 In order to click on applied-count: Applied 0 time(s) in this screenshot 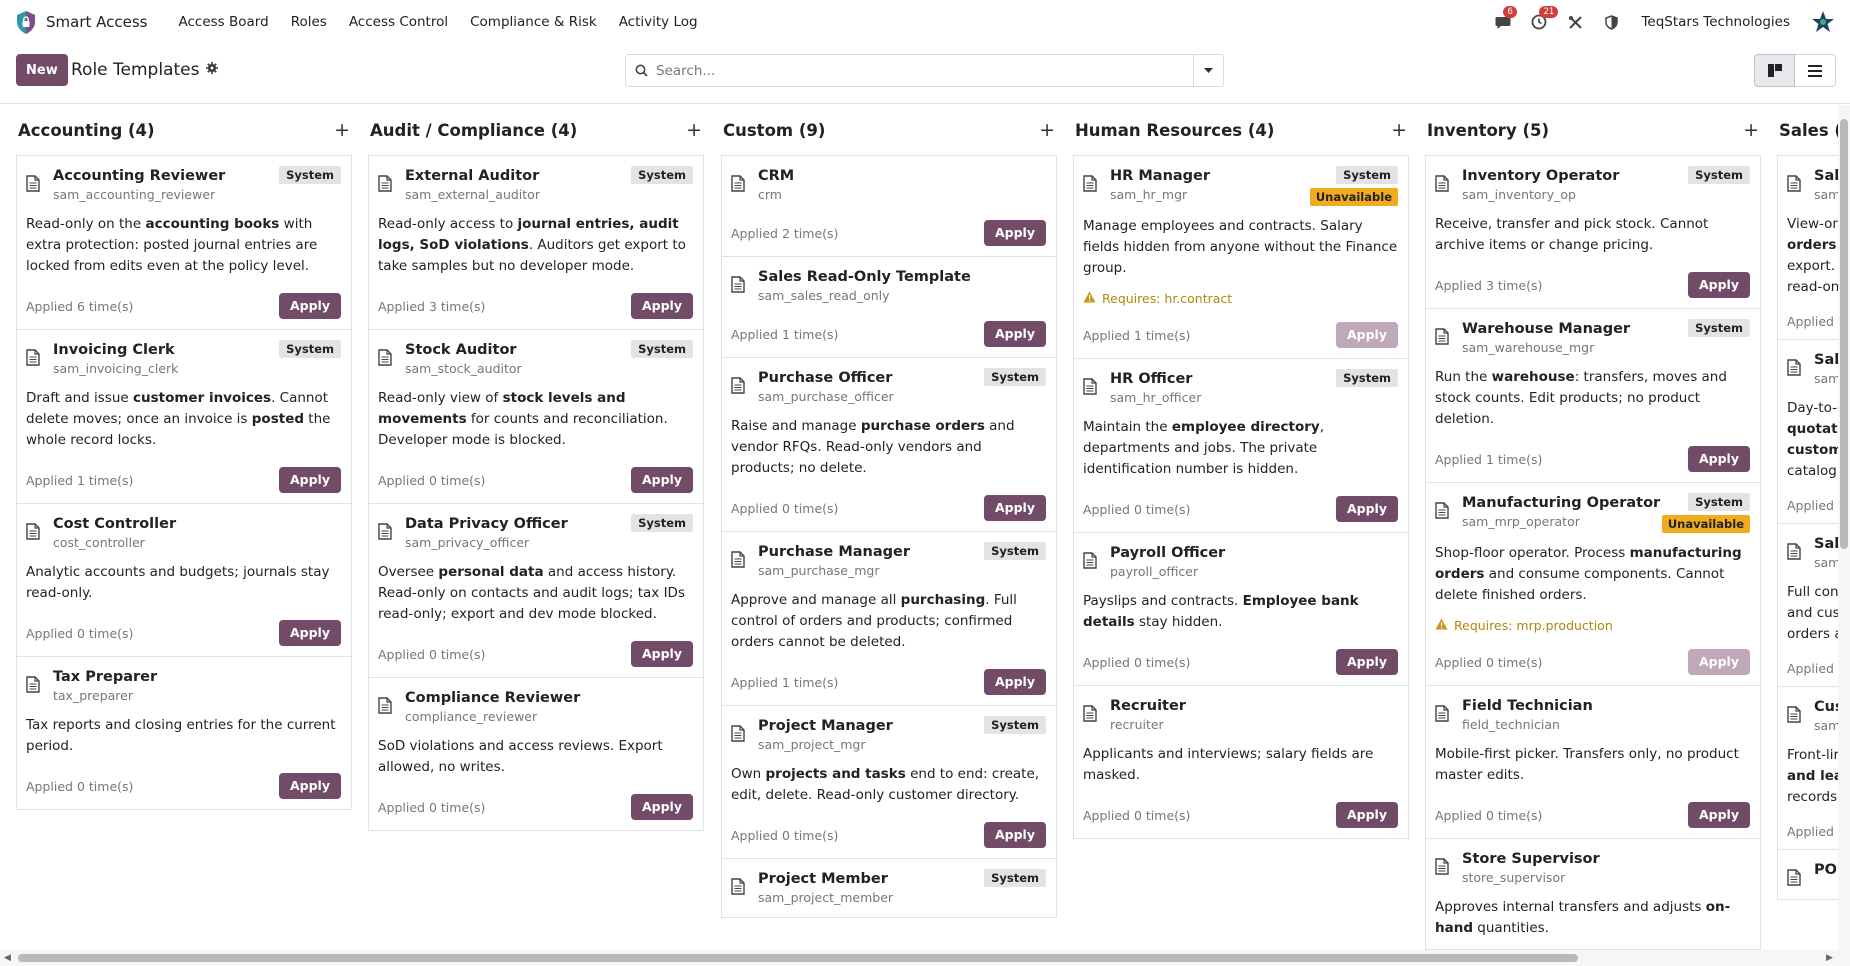, I will do `click(432, 480)`.